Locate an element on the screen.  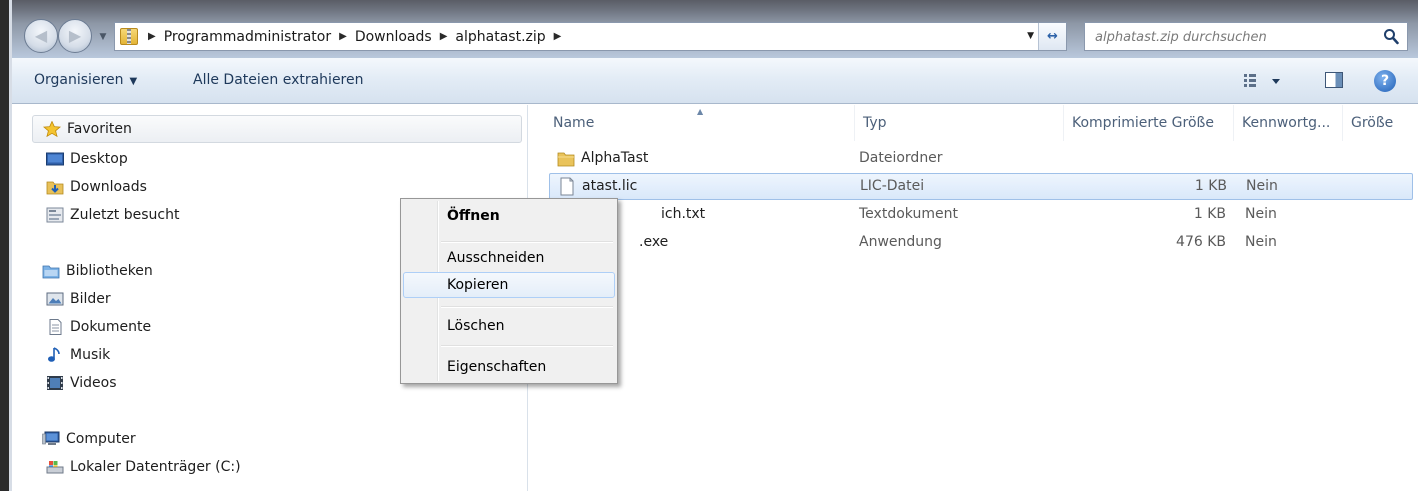
help-button: ? is located at coordinates (1385, 81).